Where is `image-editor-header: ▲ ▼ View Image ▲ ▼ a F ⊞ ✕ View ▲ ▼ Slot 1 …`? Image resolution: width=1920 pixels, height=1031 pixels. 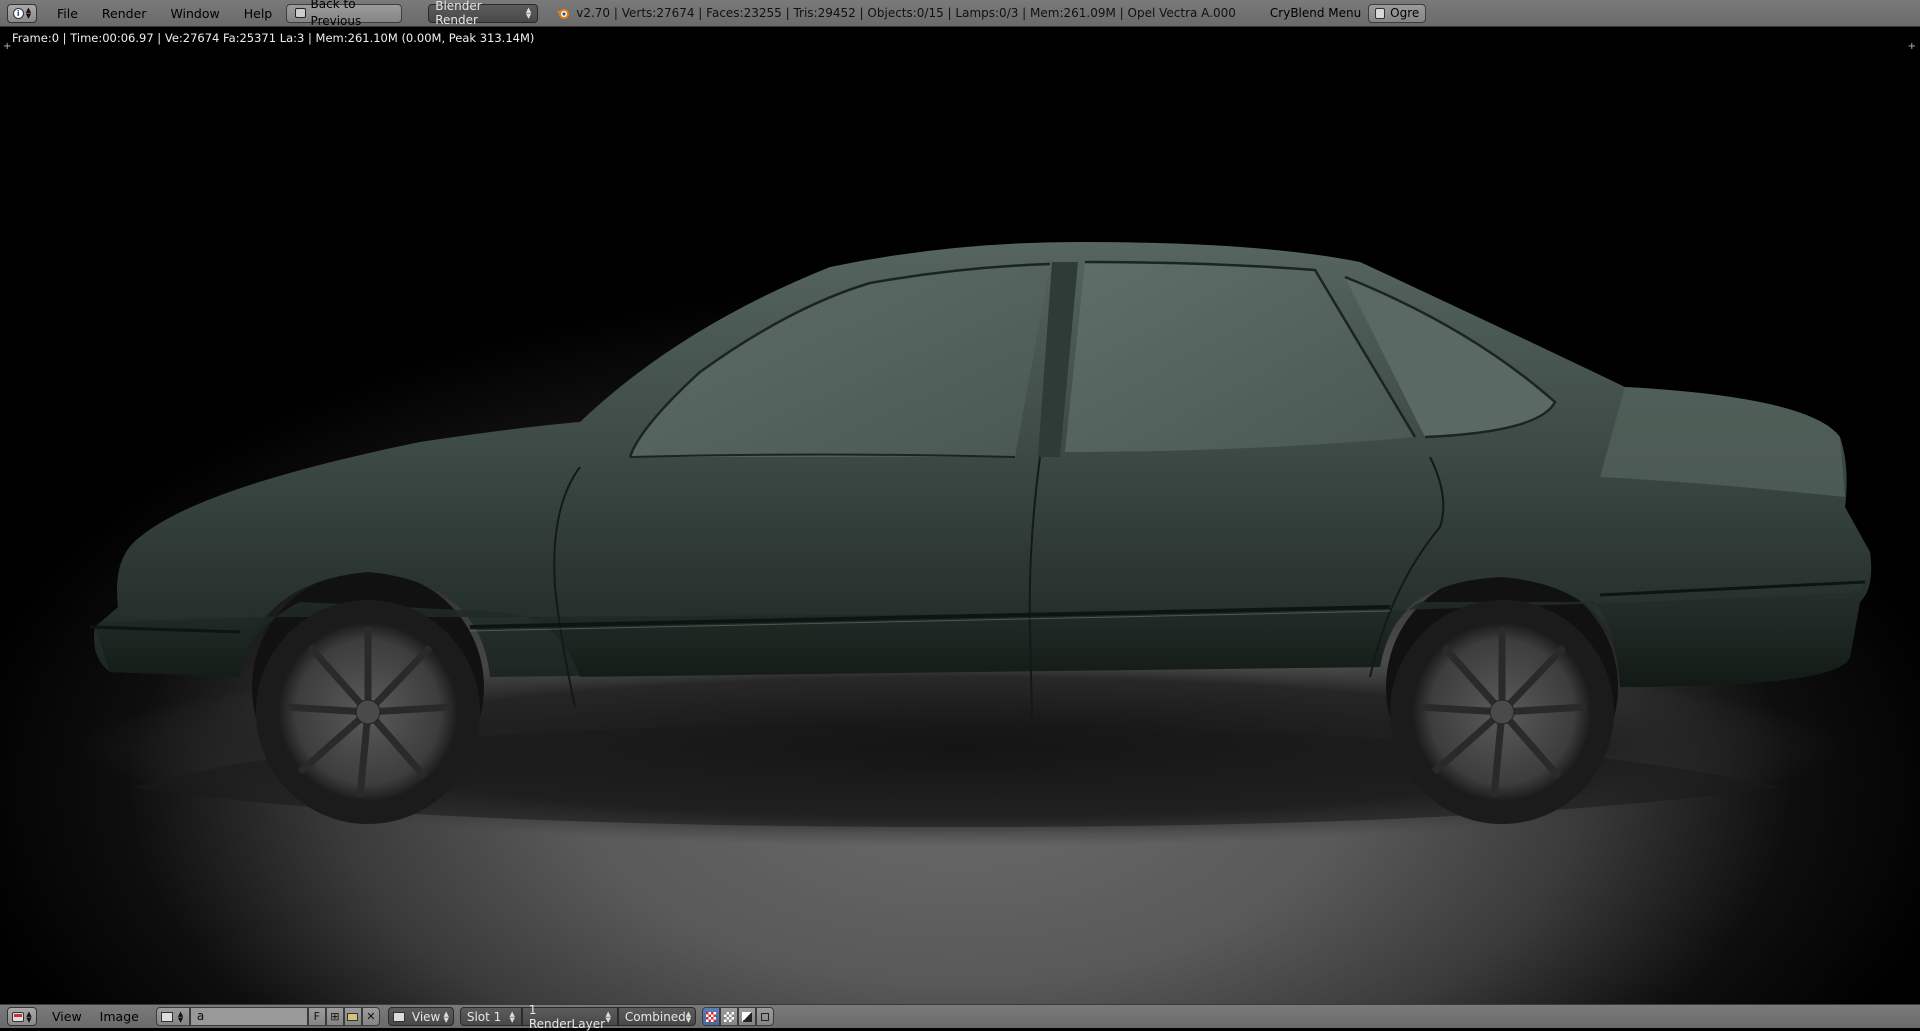 image-editor-header: ▲ ▼ View Image ▲ ▼ a F ⊞ ✕ View ▲ ▼ Slot 1 … is located at coordinates (960, 1017).